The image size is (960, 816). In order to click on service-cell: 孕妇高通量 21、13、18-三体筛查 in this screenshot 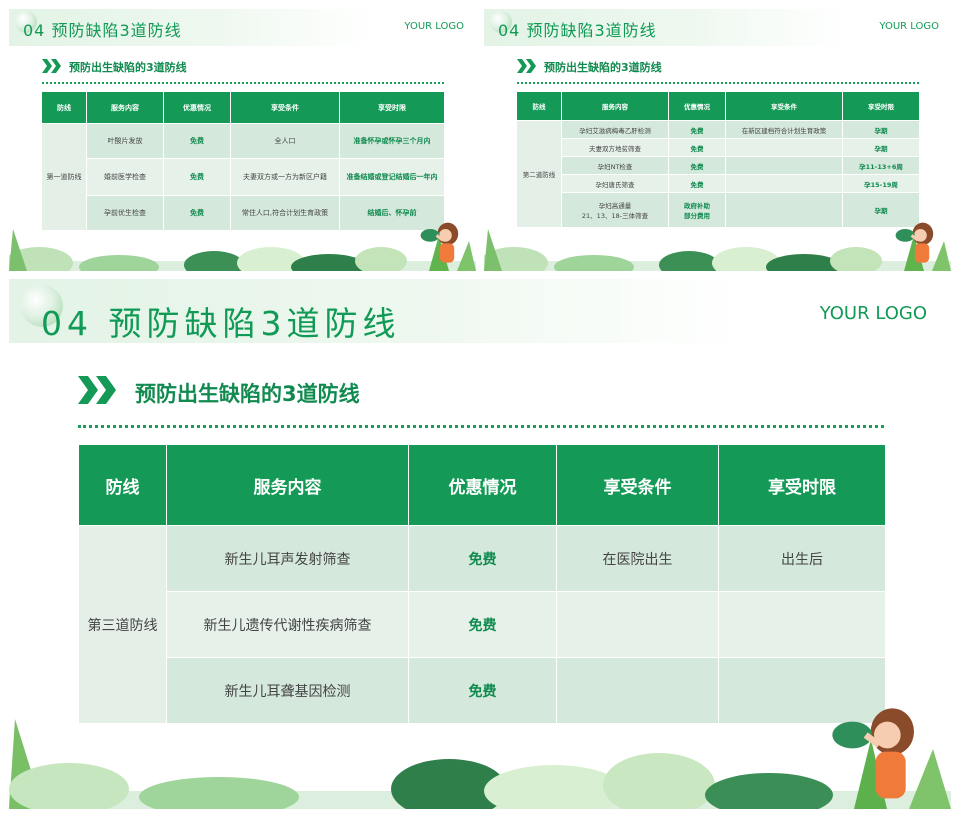, I will do `click(615, 210)`.